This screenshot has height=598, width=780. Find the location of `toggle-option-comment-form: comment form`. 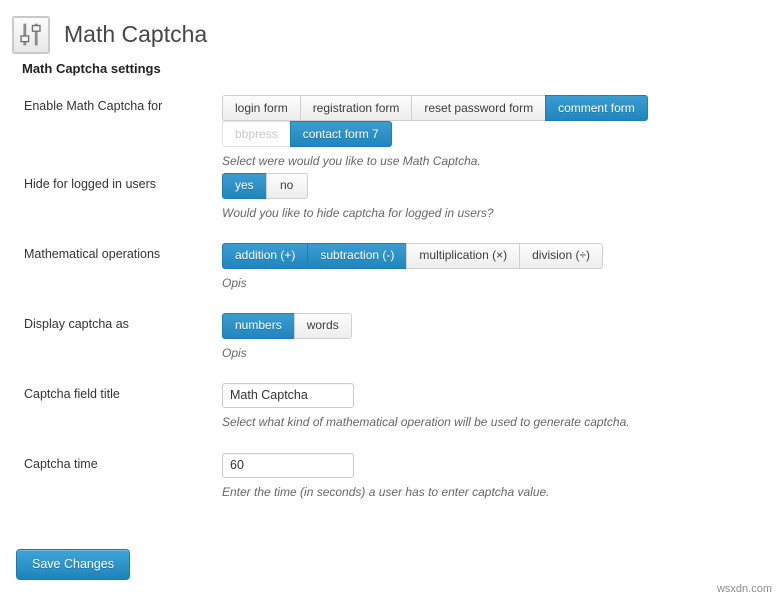

toggle-option-comment-form: comment form is located at coordinates (596, 108).